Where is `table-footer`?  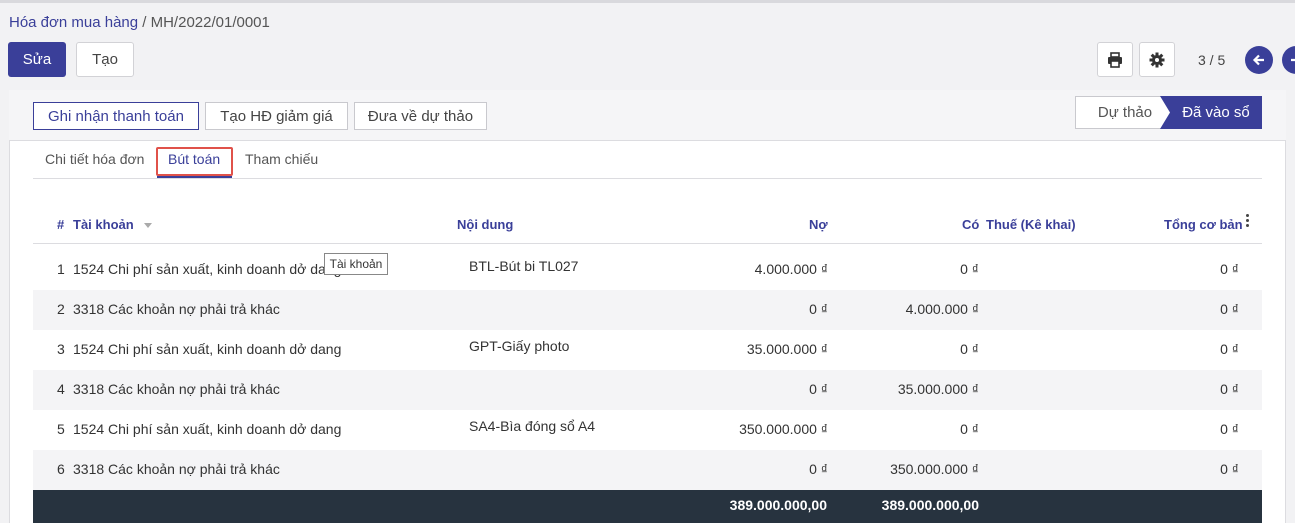
table-footer is located at coordinates (647, 506).